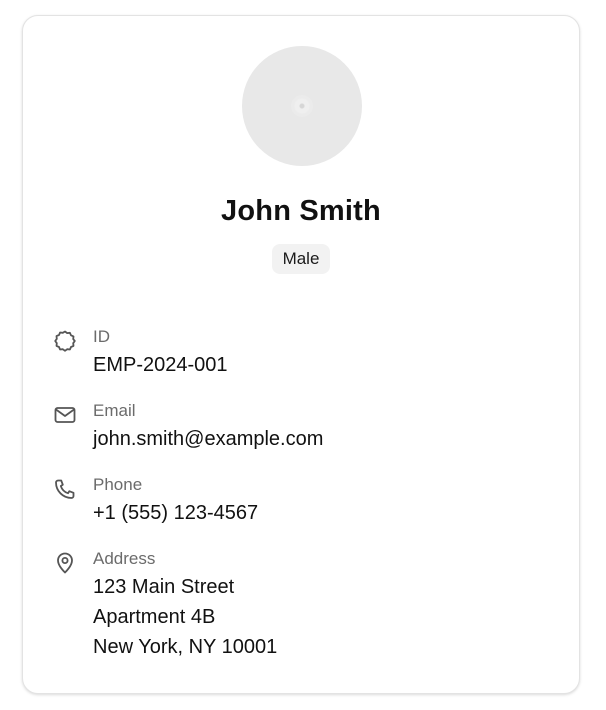 The width and height of the screenshot is (606, 710). Describe the element at coordinates (160, 365) in the screenshot. I see `field-value-id: EMP-2024-001` at that location.